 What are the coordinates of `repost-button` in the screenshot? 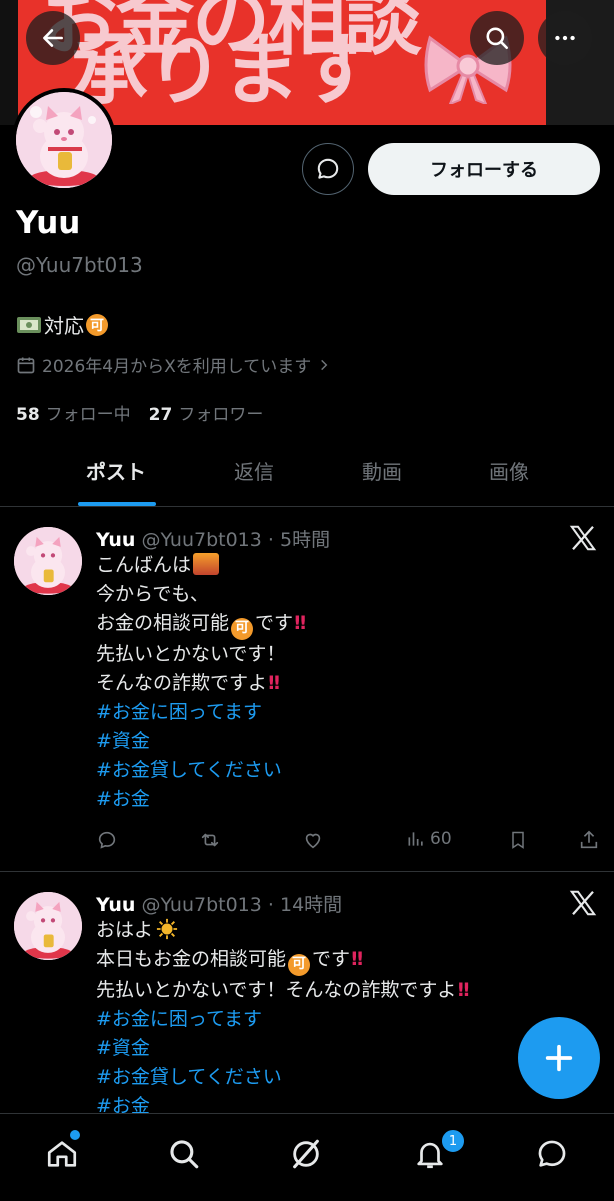 It's located at (210, 840).